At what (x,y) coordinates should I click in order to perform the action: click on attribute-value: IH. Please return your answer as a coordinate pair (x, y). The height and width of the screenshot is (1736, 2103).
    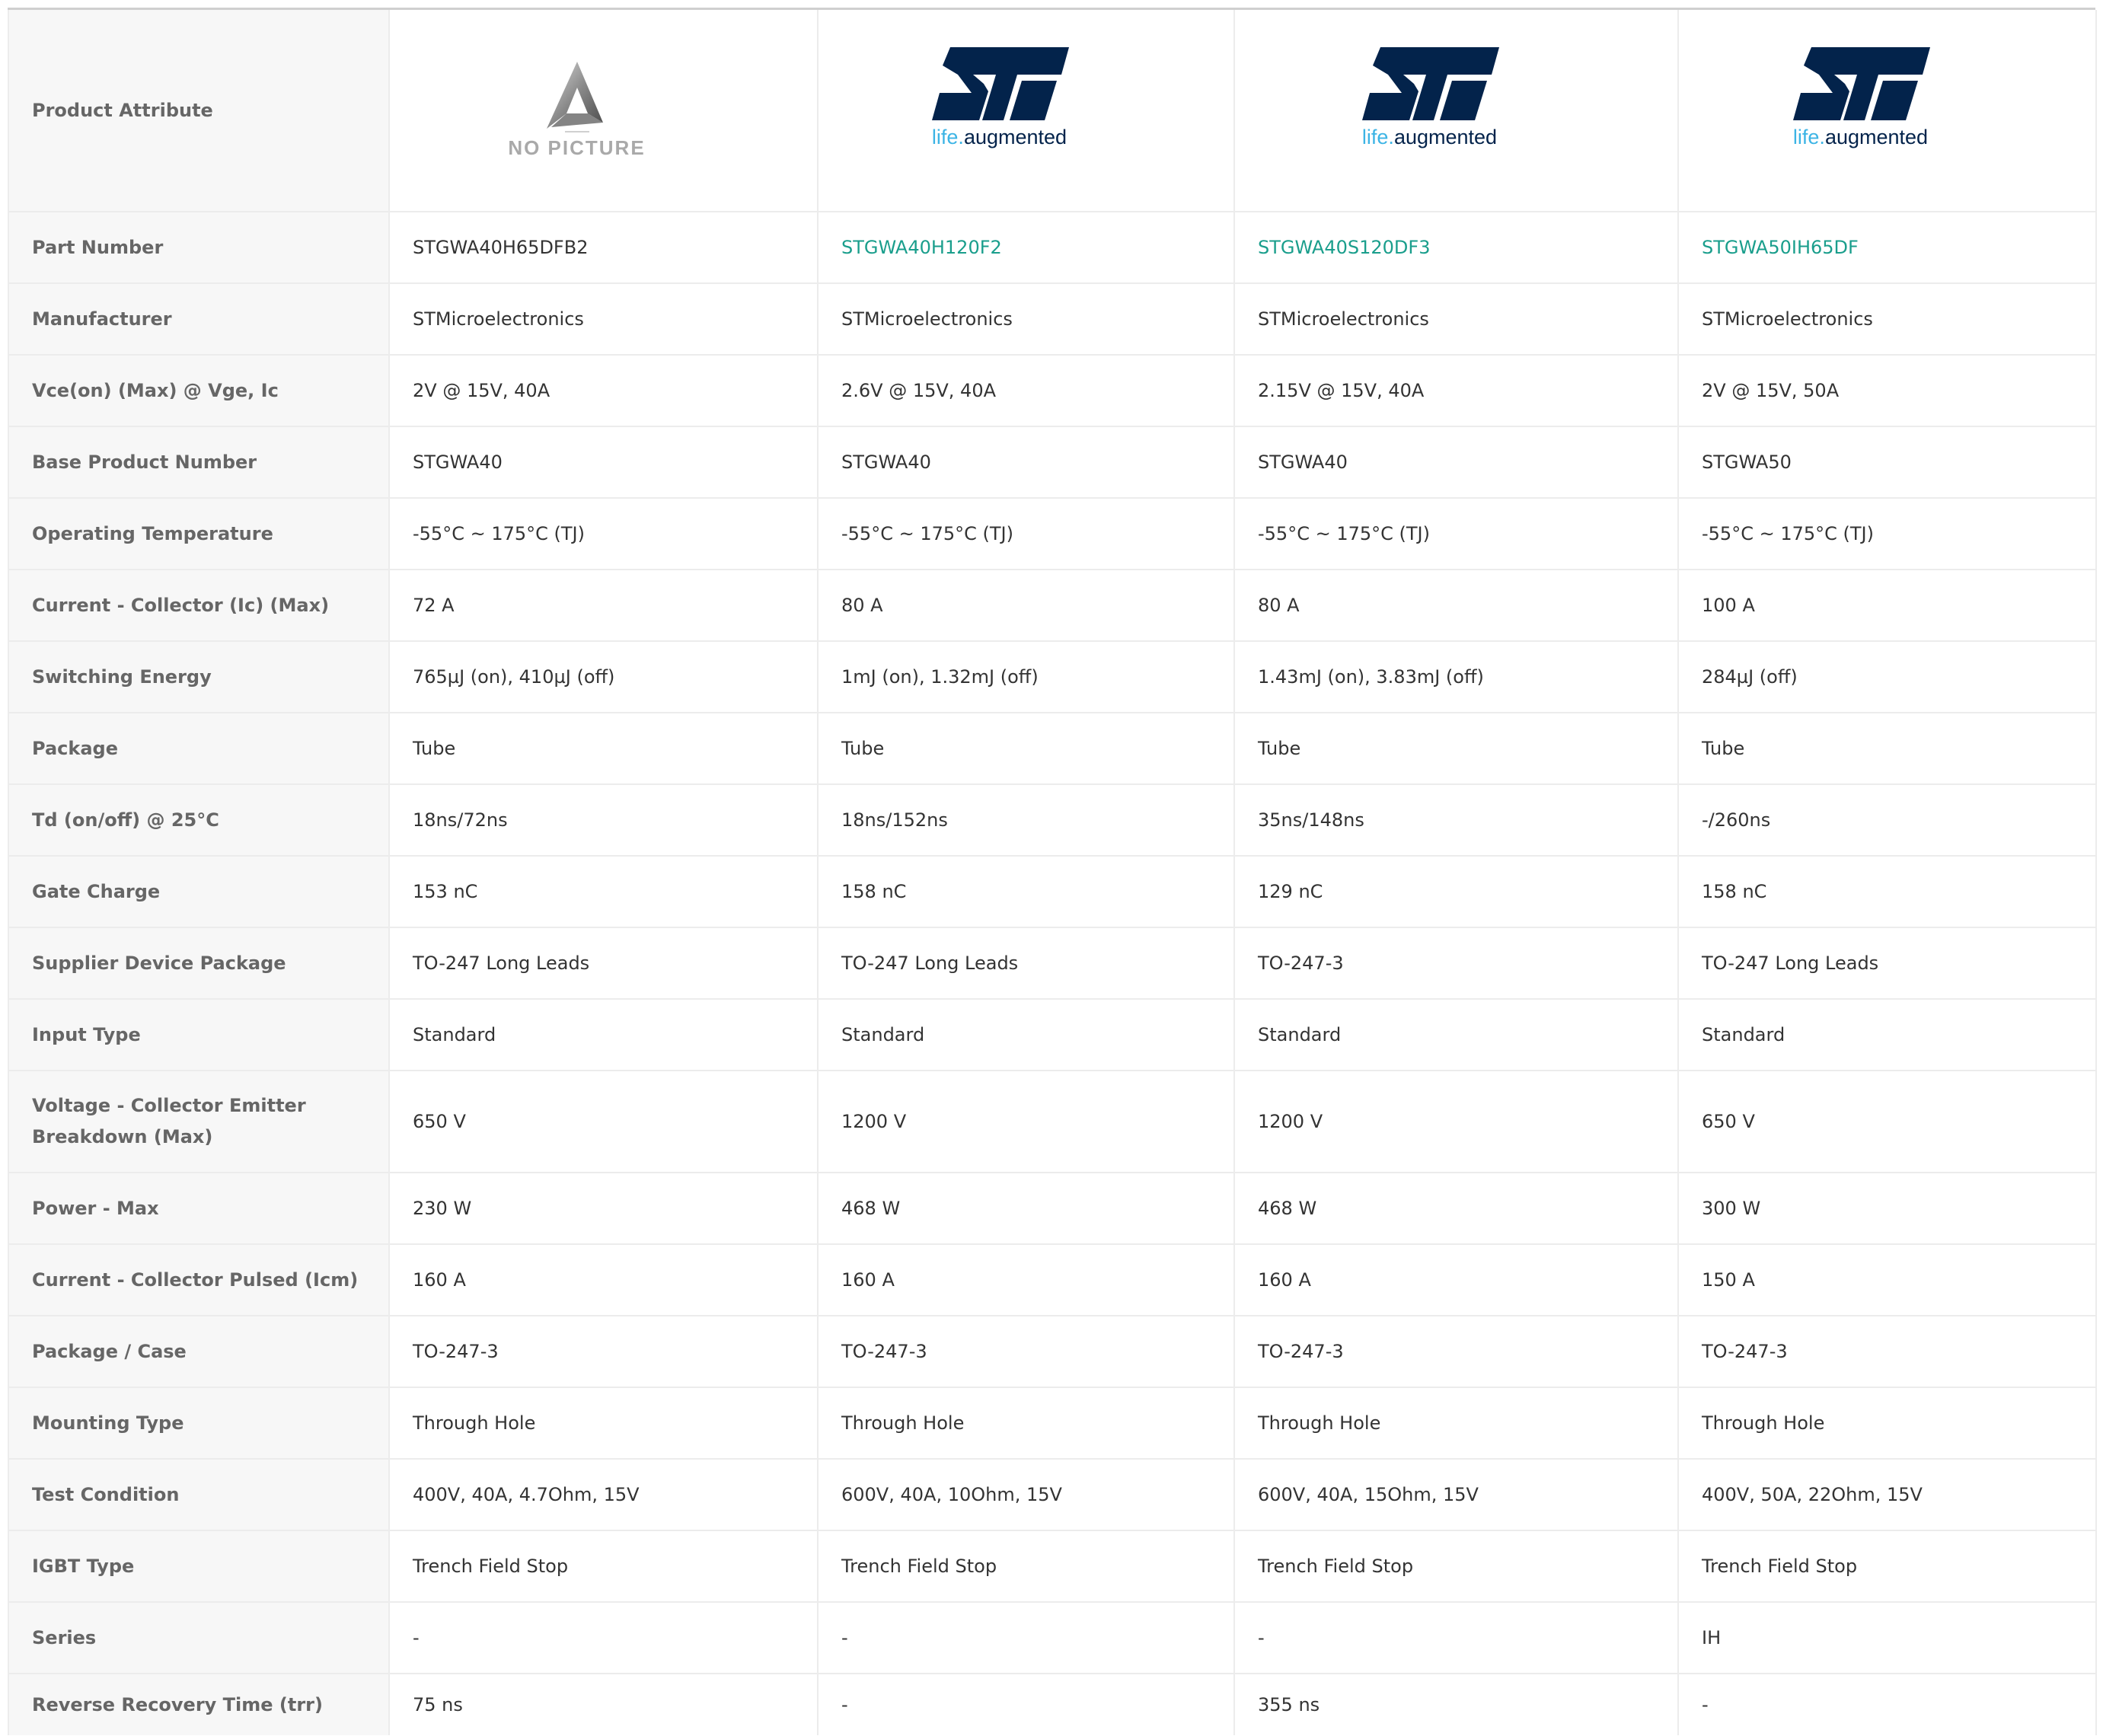
    Looking at the image, I should click on (1887, 1638).